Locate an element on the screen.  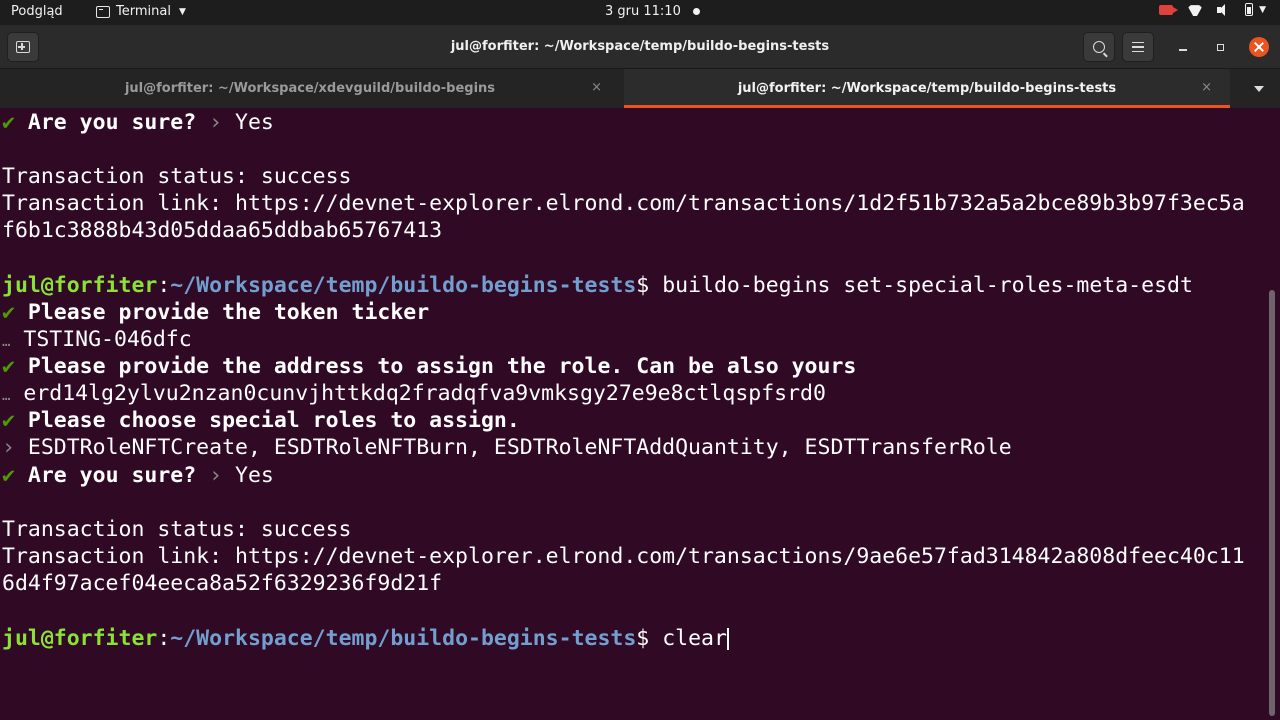
system-tray: ▼ is located at coordinates (1212, 9).